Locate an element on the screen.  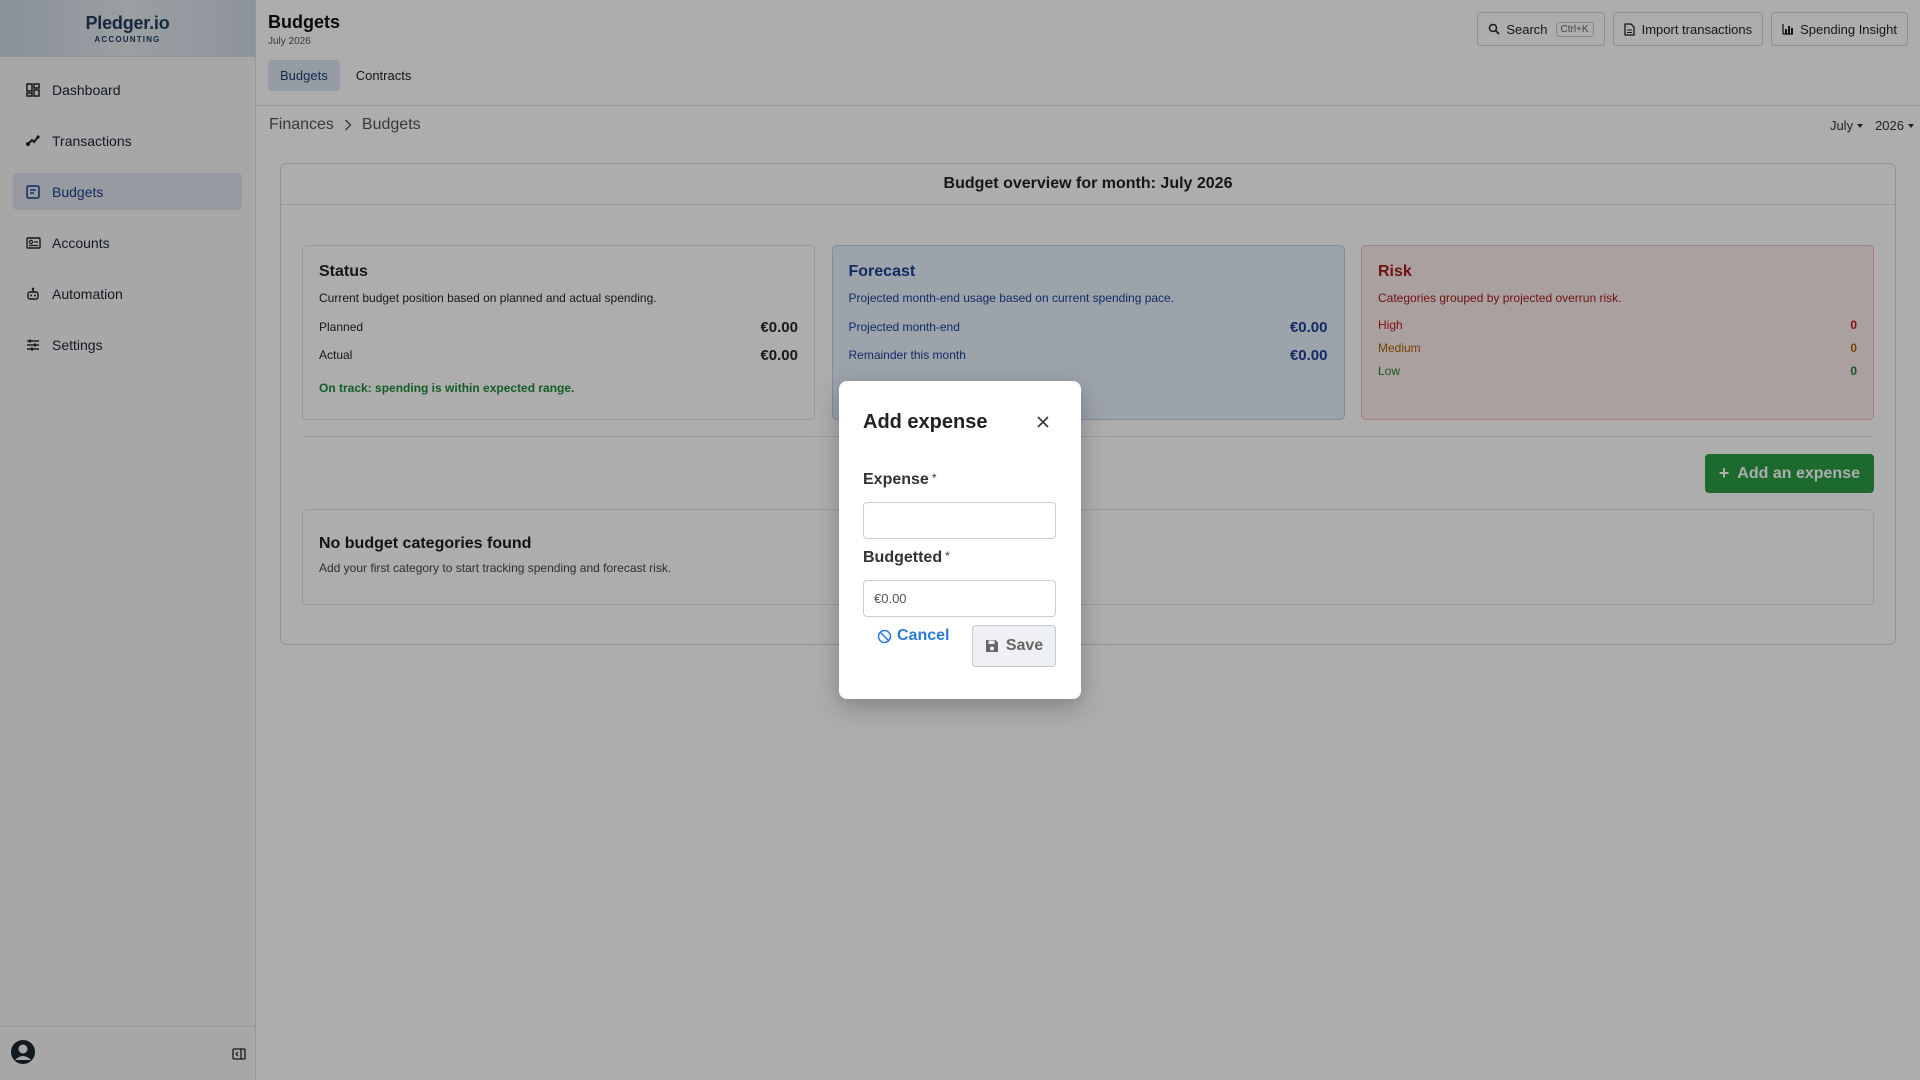
ban-icon is located at coordinates (884, 636).